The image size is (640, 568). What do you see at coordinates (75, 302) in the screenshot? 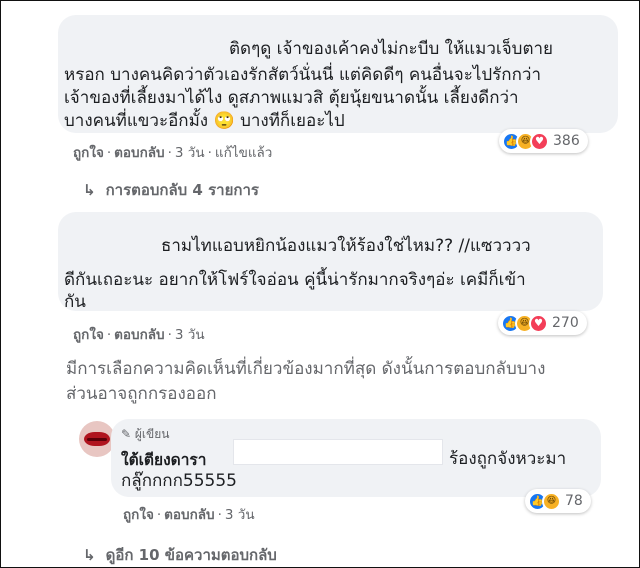
I see `comment-text-line: กัน` at bounding box center [75, 302].